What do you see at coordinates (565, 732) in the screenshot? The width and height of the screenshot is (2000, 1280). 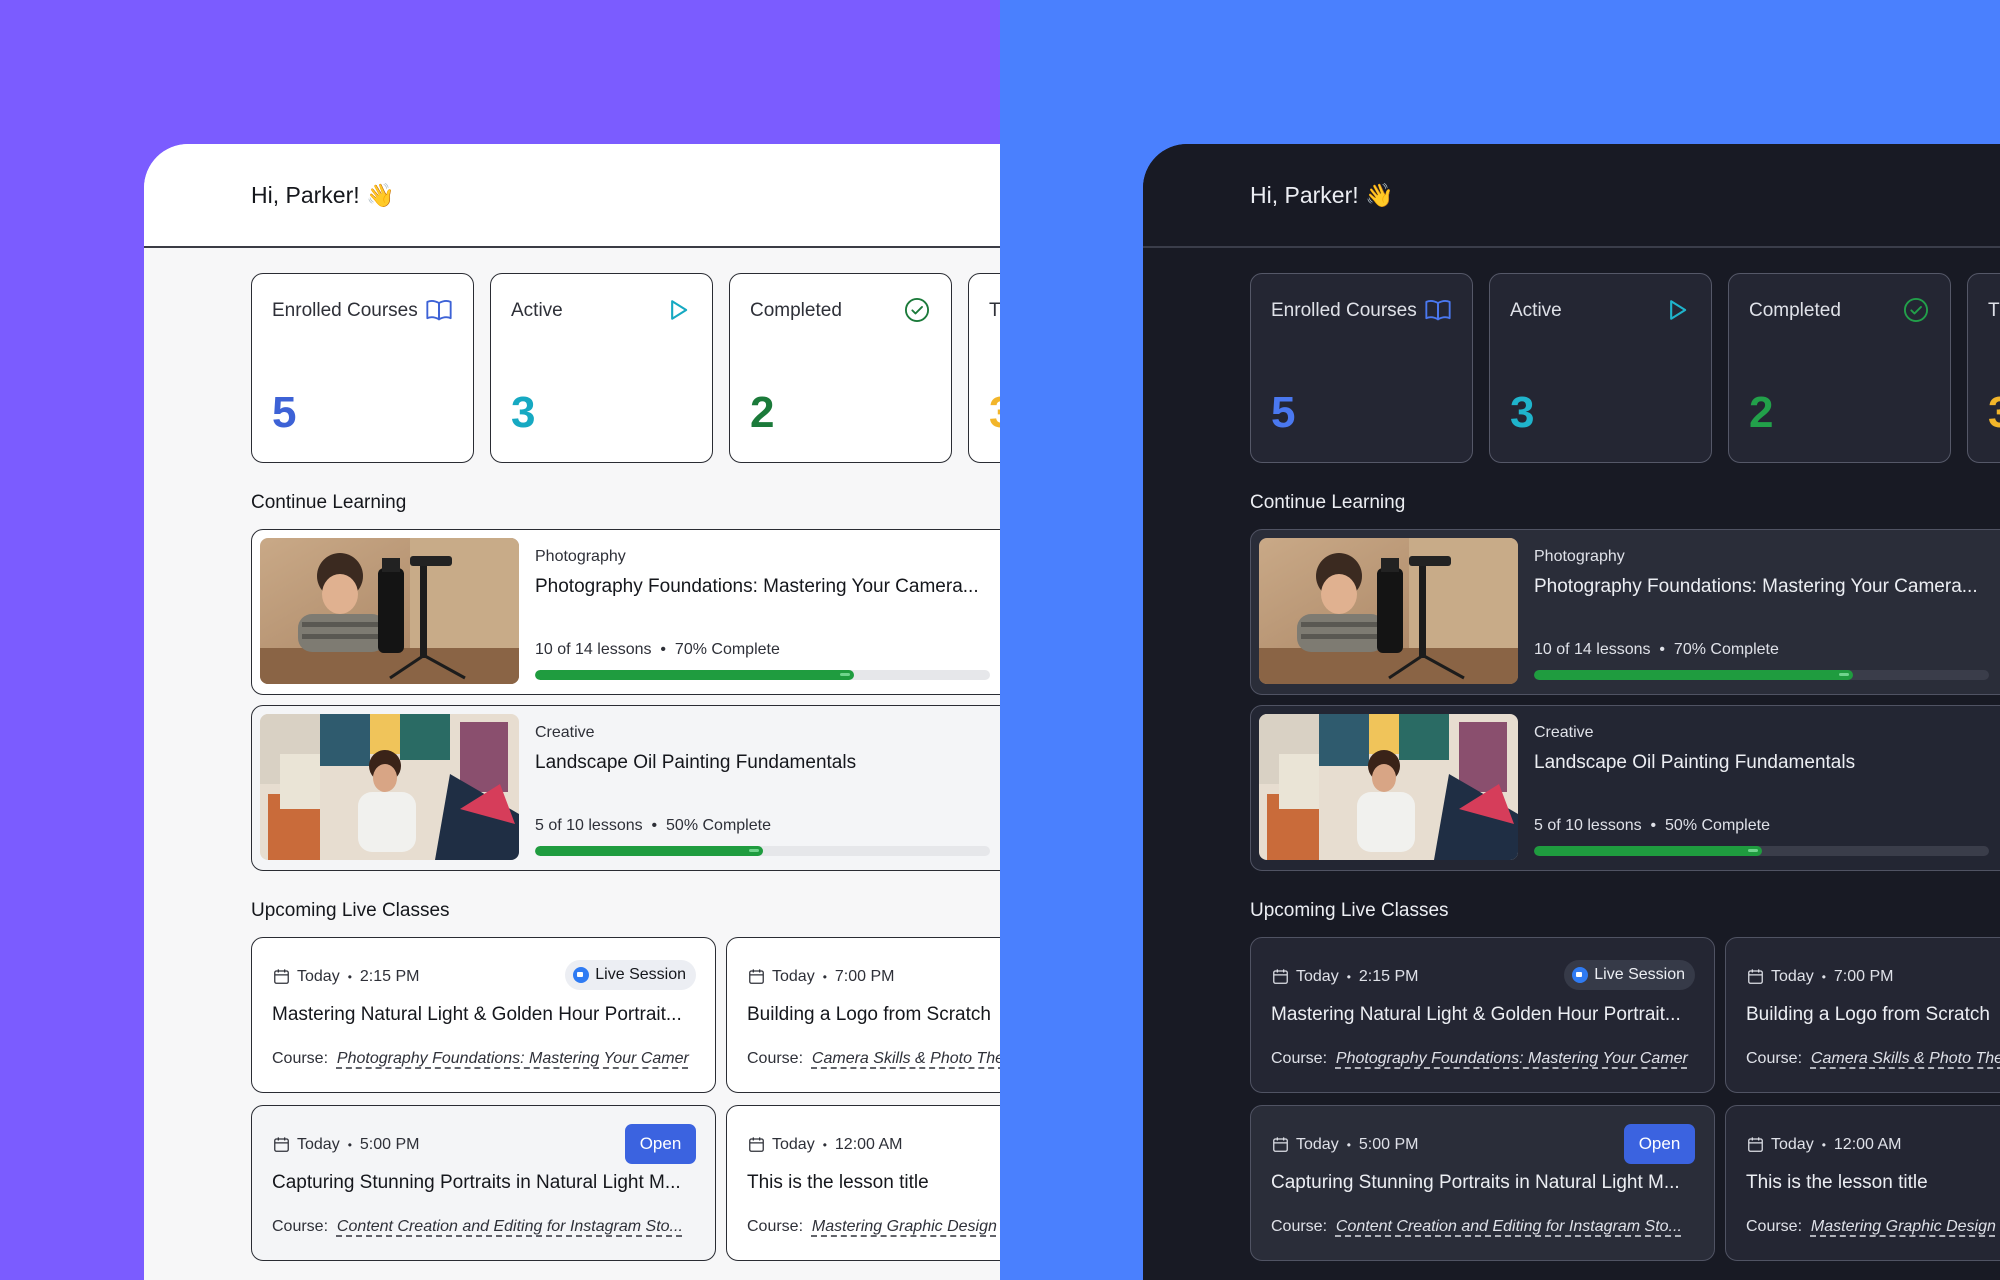 I see `course-category: Creative` at bounding box center [565, 732].